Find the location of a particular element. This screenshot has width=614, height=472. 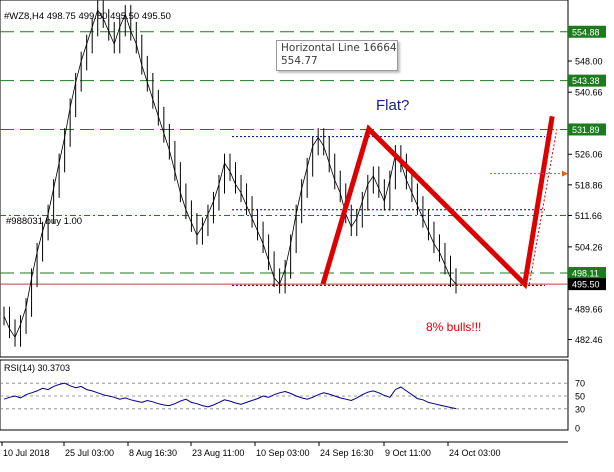

level-badge-label: 543.38 is located at coordinates (586, 81).